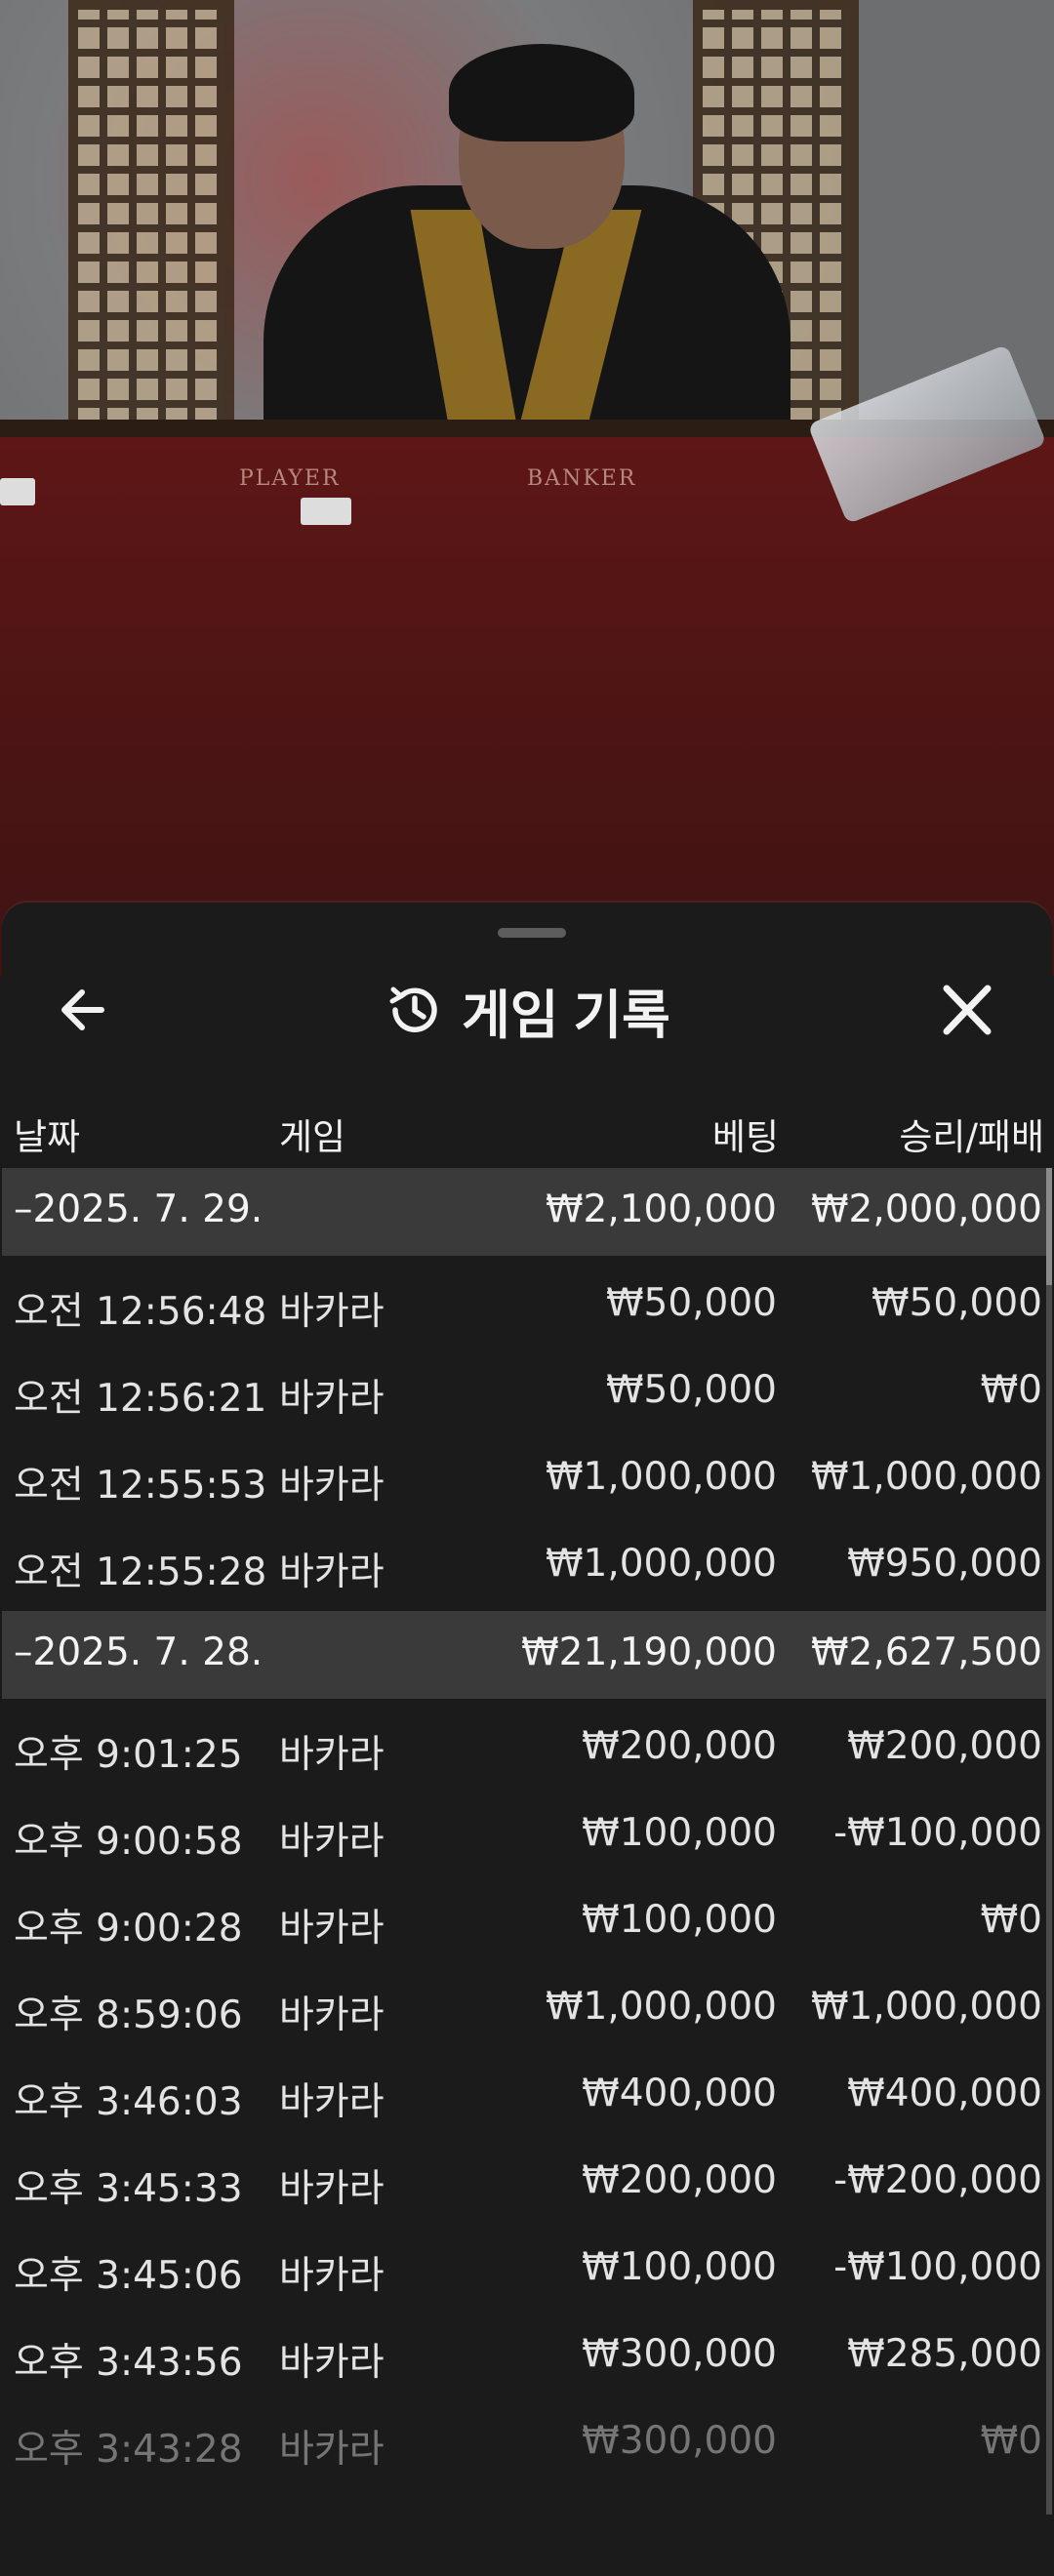  What do you see at coordinates (526, 2184) in the screenshot?
I see `table-row: 오후 3:45:33 바카라 ₩200,000 -₩200,000` at bounding box center [526, 2184].